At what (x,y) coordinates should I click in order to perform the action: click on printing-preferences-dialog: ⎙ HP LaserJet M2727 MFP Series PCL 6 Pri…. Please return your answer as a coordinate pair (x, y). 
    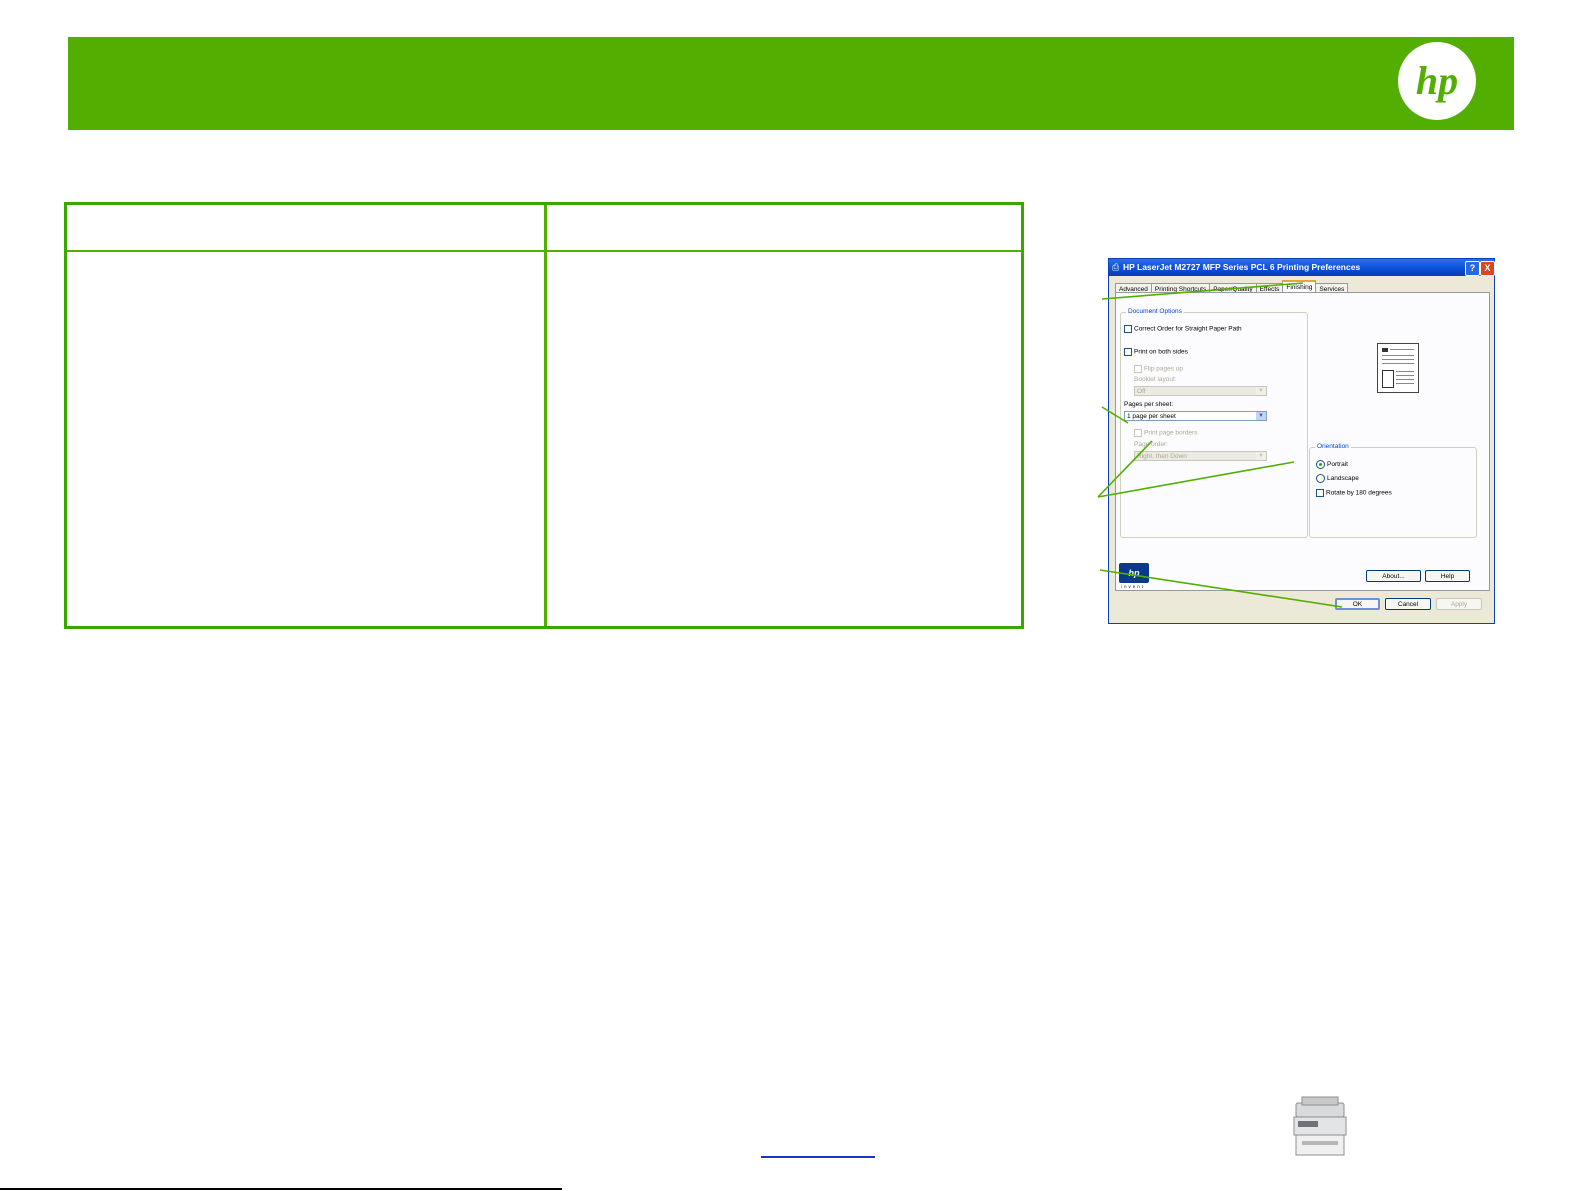
    Looking at the image, I should click on (1301, 441).